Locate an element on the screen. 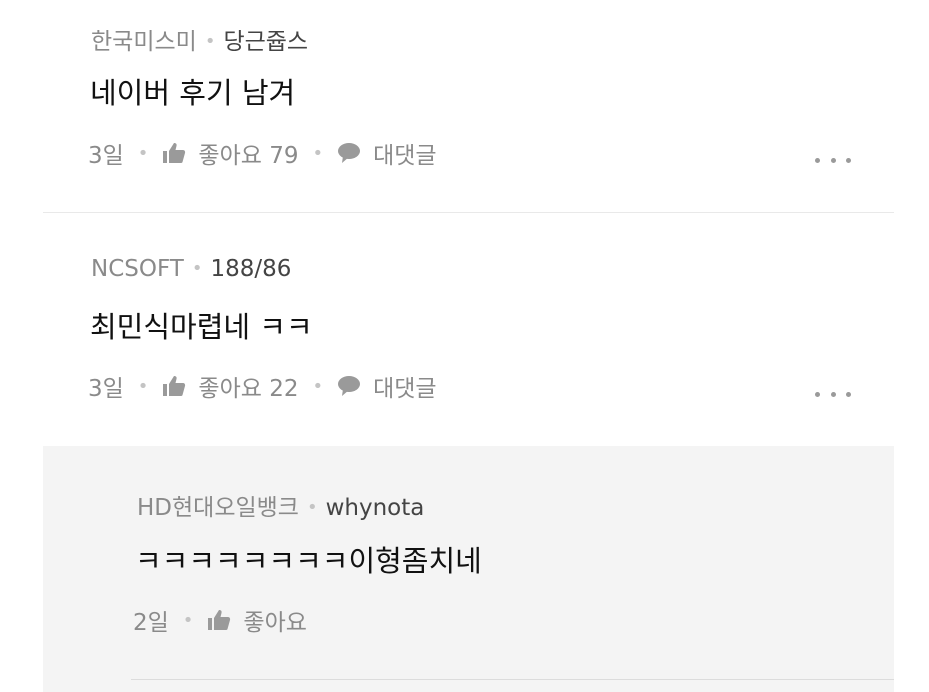 The width and height of the screenshot is (929, 692). like-label: 좋아요 is located at coordinates (275, 623).